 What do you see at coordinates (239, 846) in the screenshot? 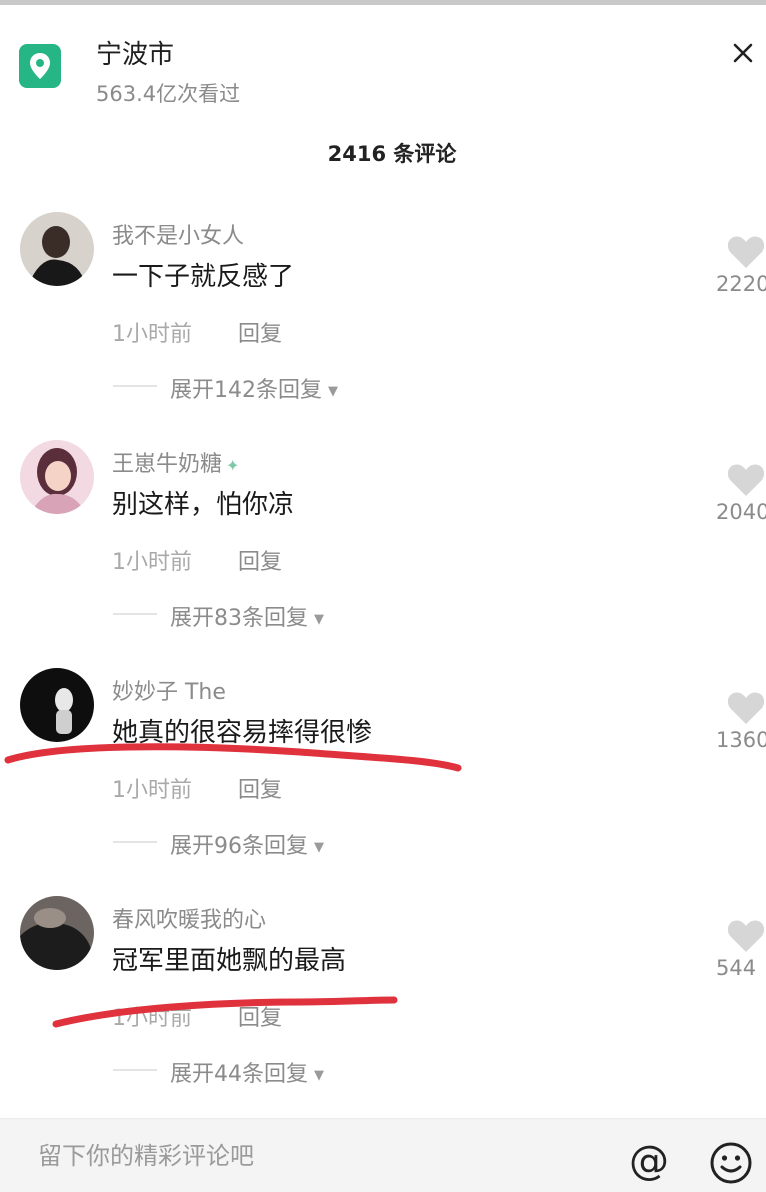
I see `expand-replies-label: 展开96条回复` at bounding box center [239, 846].